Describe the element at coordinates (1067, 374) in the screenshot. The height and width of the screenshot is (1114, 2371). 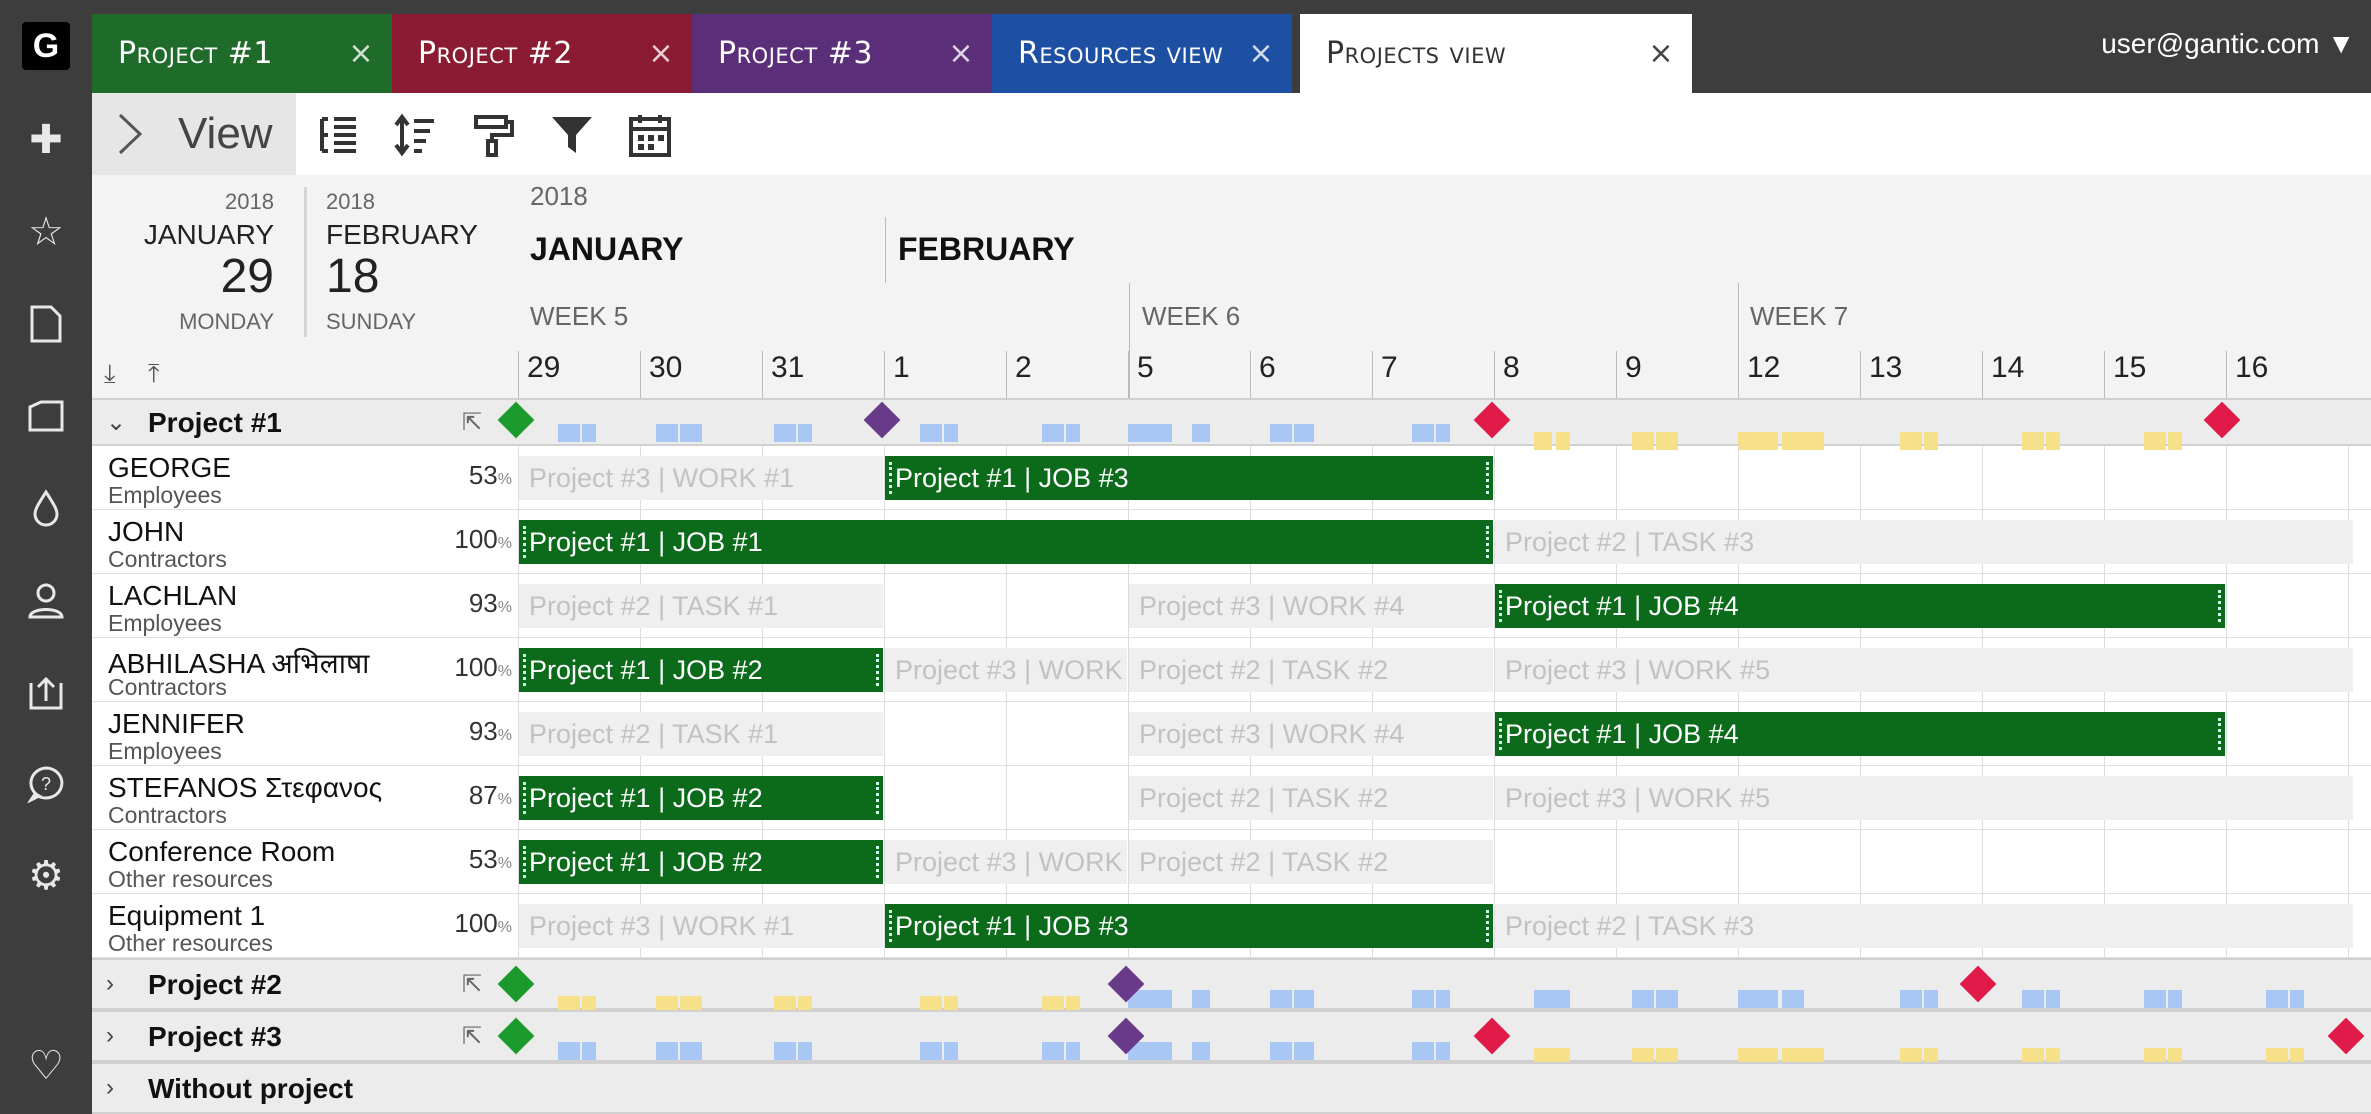
I see `day-cell: 2` at that location.